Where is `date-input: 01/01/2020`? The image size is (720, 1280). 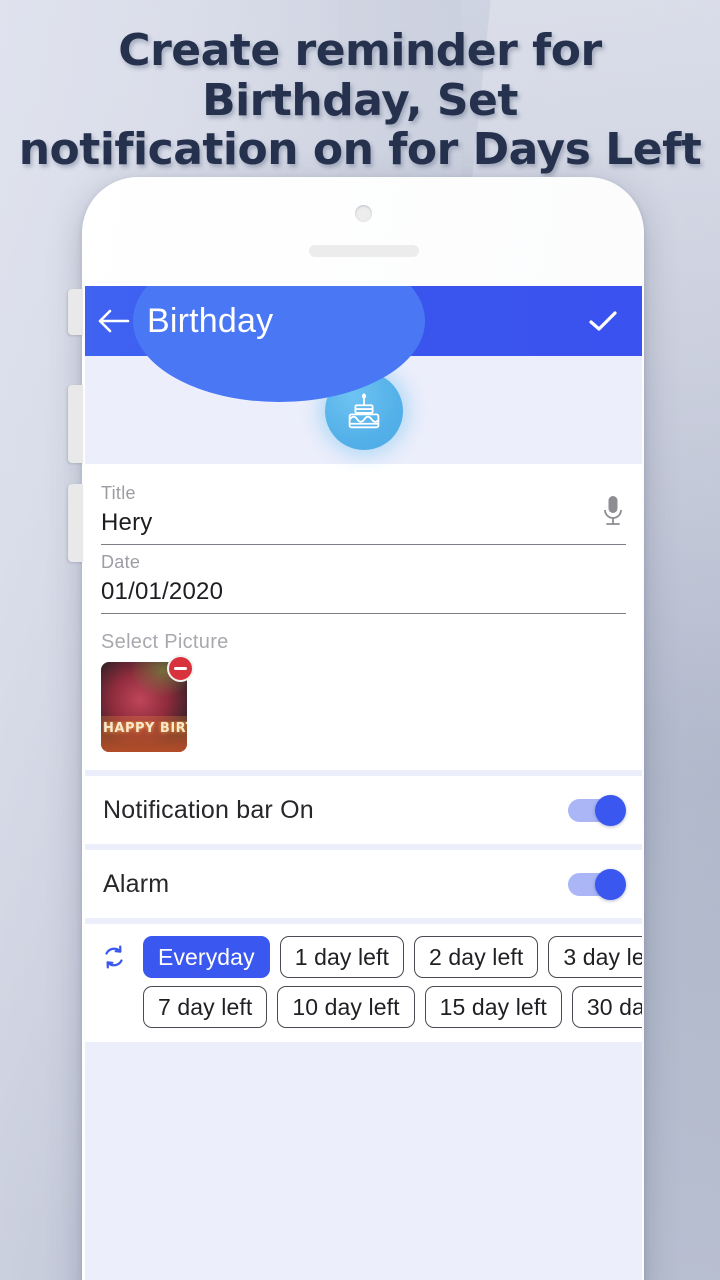
date-input: 01/01/2020 is located at coordinates (363, 594).